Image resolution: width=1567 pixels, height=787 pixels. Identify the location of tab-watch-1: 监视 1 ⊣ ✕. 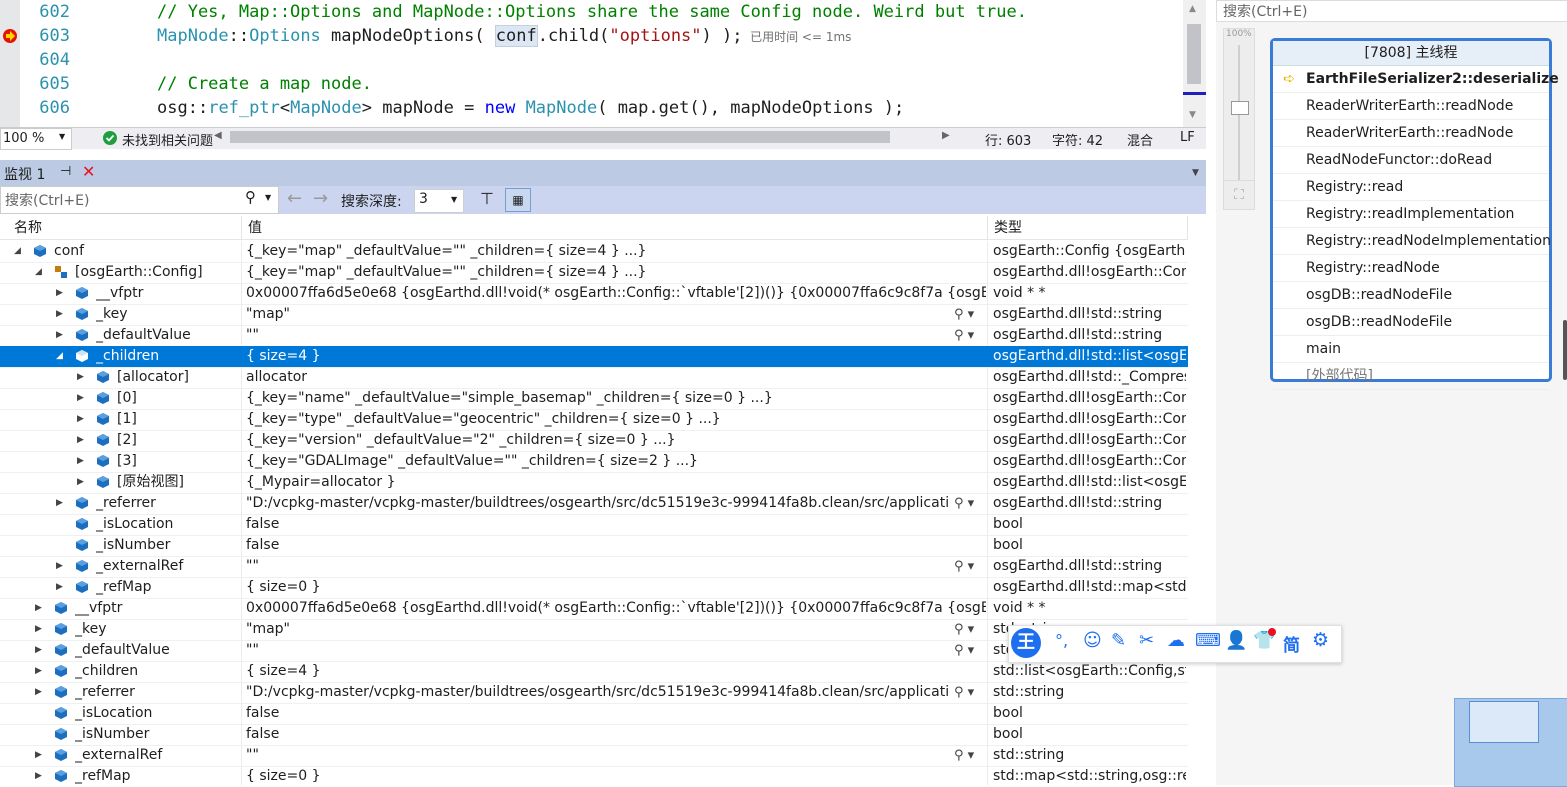
(51, 174).